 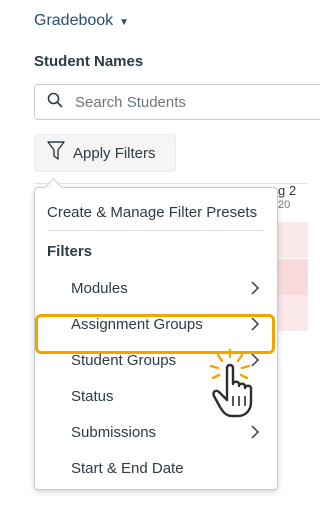 What do you see at coordinates (156, 230) in the screenshot?
I see `menu-divider` at bounding box center [156, 230].